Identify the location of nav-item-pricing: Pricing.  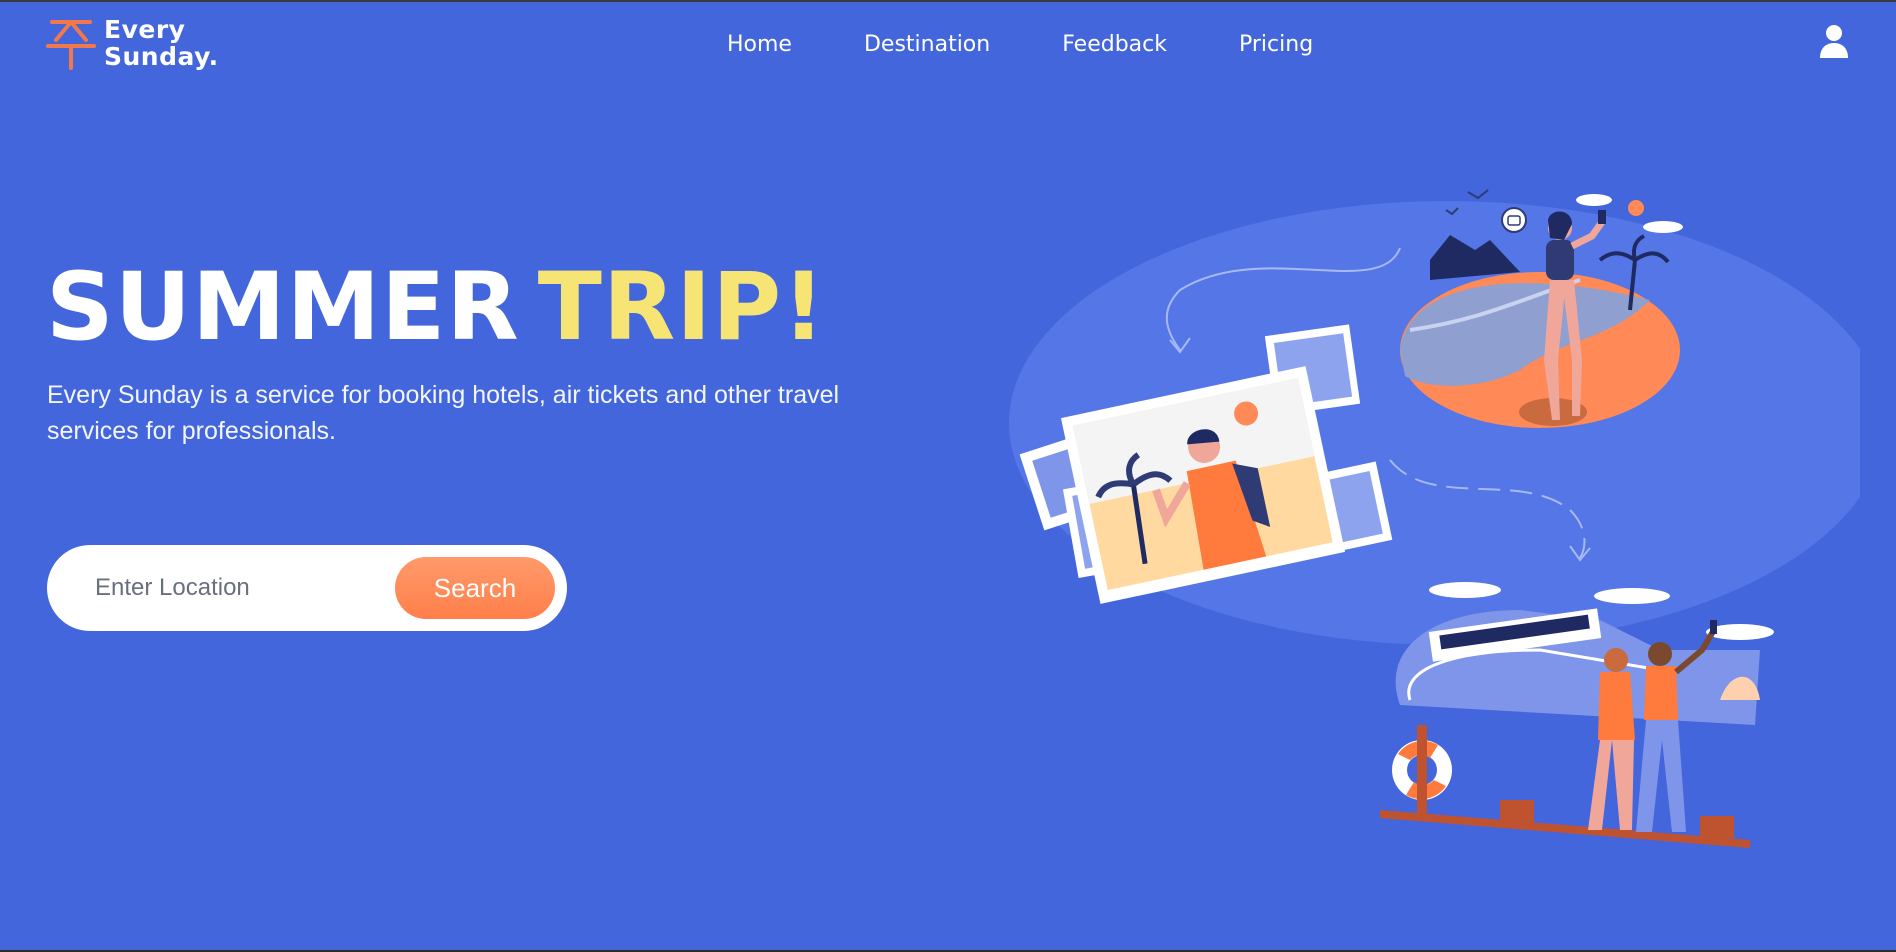
(1276, 45).